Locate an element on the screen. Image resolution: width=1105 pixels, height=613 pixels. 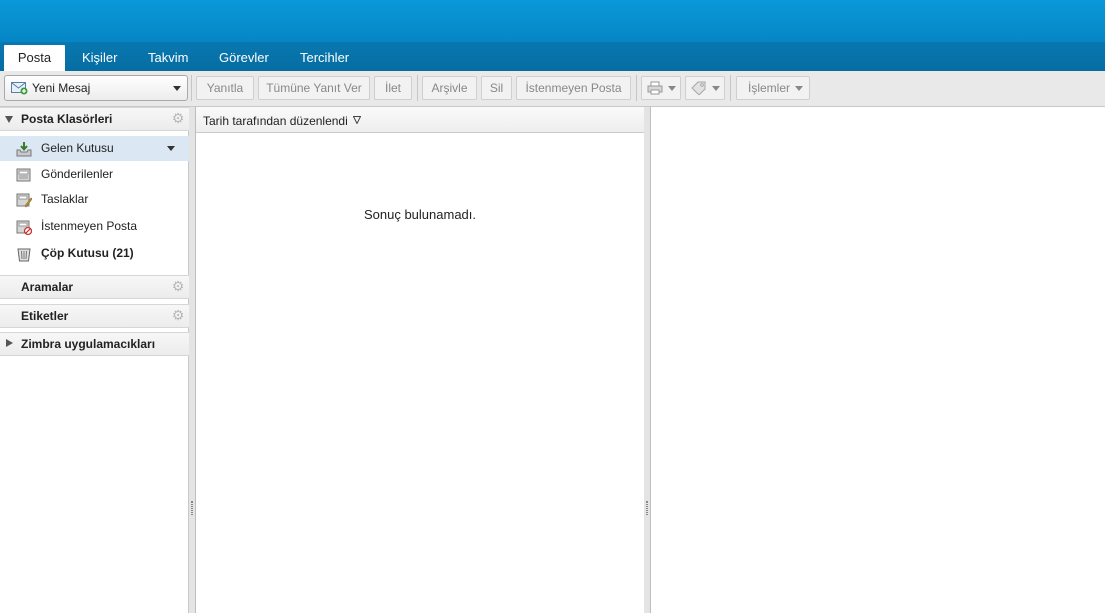
actions-menu-button: İşlemler is located at coordinates (773, 88).